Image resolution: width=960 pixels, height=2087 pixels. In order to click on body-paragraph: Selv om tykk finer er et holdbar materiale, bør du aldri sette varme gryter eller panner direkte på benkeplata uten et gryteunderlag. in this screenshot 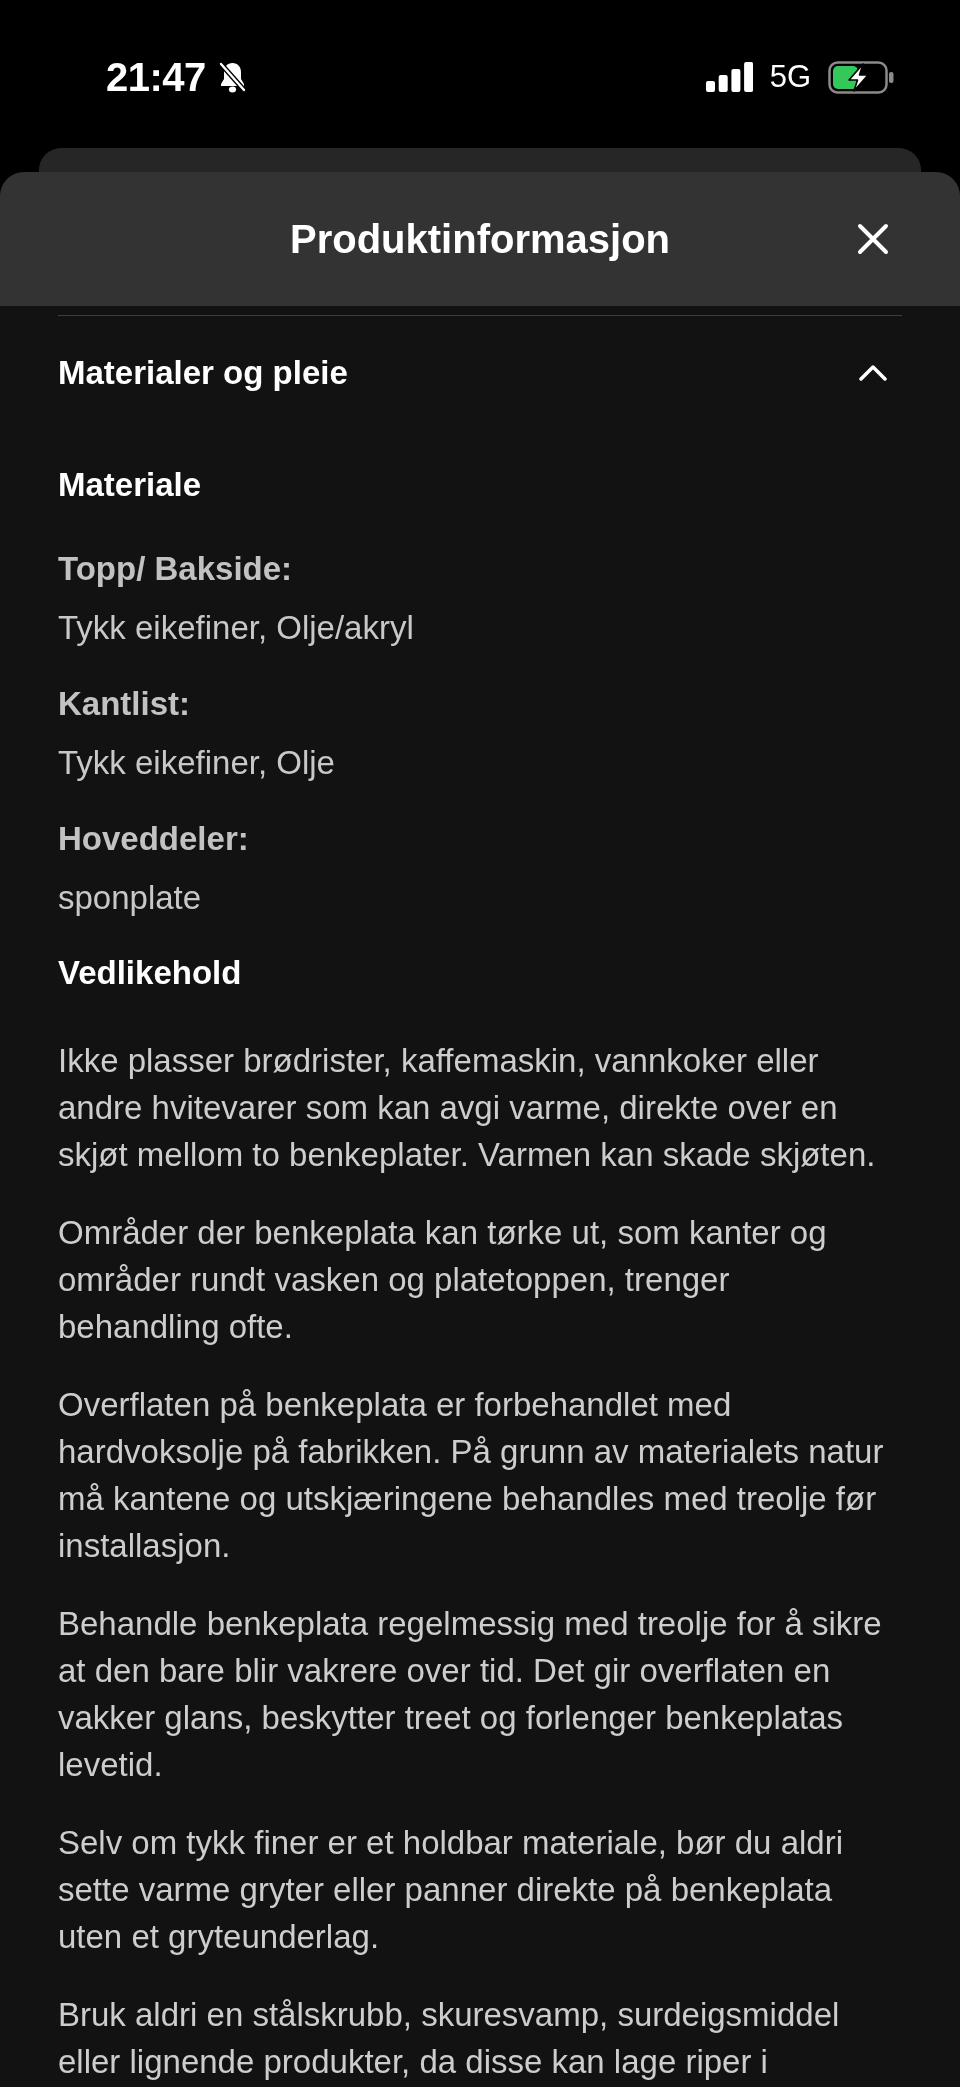, I will do `click(451, 1890)`.